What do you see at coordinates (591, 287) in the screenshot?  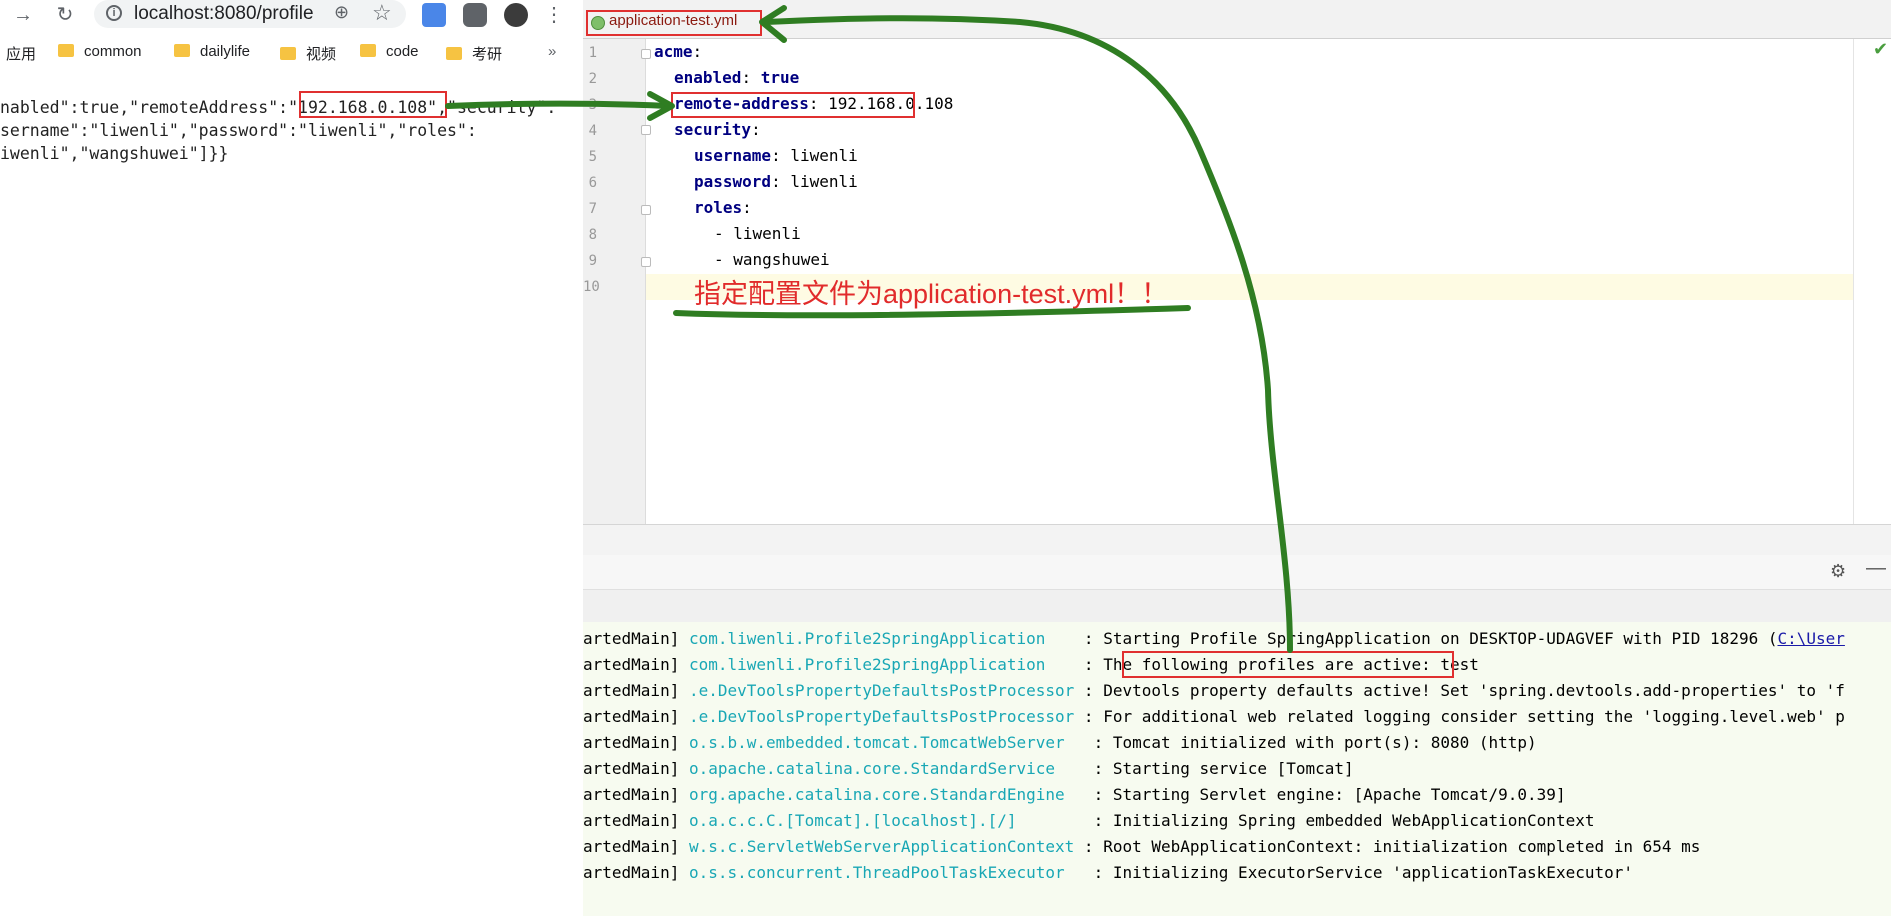 I see `line-number: 10` at bounding box center [591, 287].